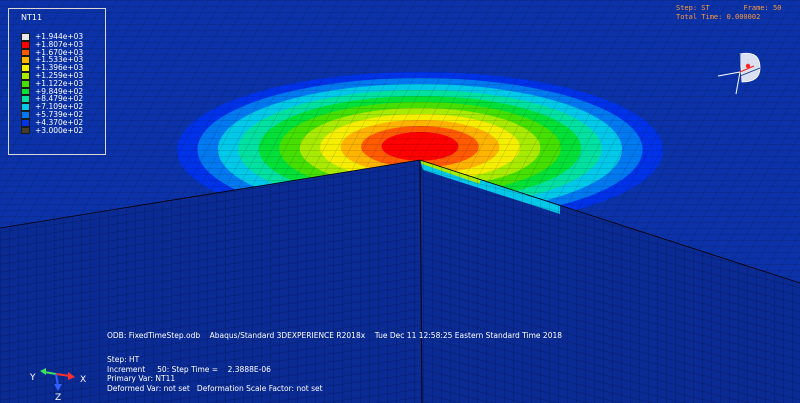  Describe the element at coordinates (123, 359) in the screenshot. I see `step-name: Step: HT` at that location.